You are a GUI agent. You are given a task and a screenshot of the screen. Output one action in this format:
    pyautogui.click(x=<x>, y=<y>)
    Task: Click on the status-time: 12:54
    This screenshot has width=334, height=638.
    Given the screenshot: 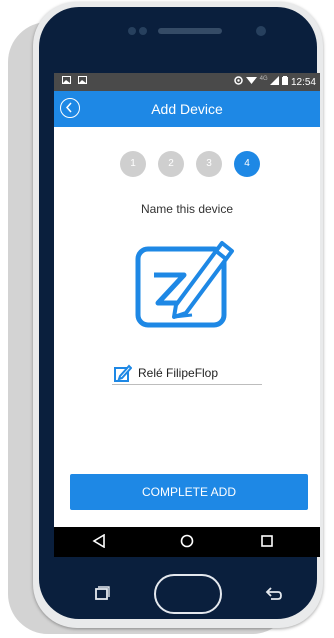 What is the action you would take?
    pyautogui.click(x=303, y=82)
    